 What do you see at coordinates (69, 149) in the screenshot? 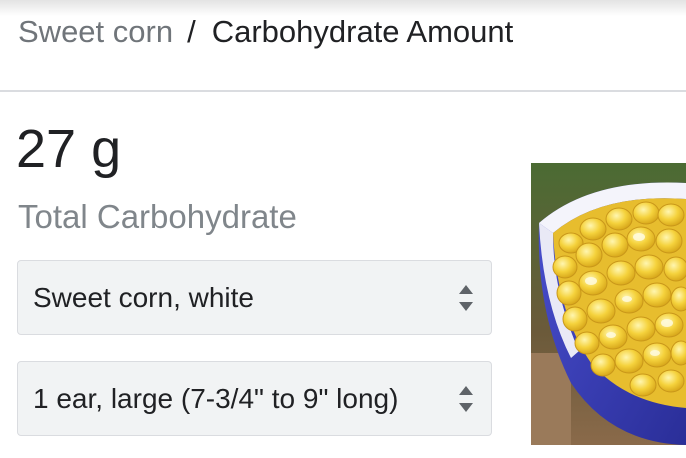
I see `nutrient-amount: 27 g` at bounding box center [69, 149].